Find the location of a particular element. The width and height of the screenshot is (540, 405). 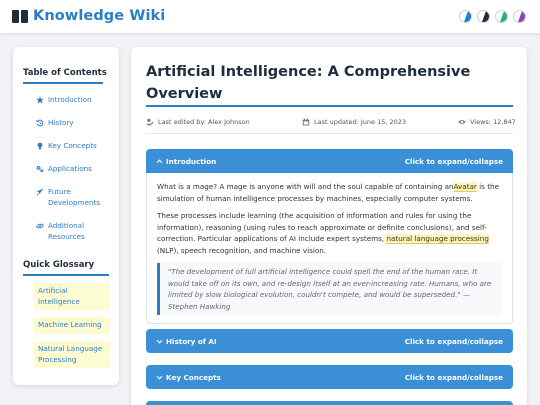

meta-views: Views: 12,847 is located at coordinates (487, 122).